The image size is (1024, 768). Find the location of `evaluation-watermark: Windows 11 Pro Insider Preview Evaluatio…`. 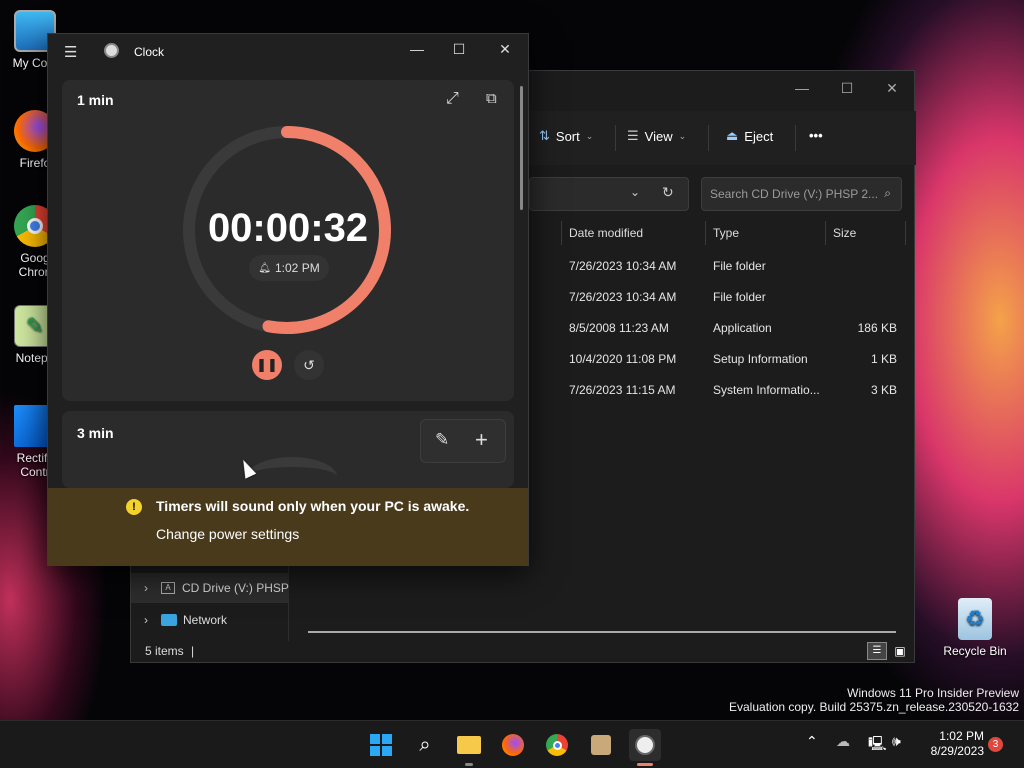

evaluation-watermark: Windows 11 Pro Insider Preview Evaluatio… is located at coordinates (874, 700).